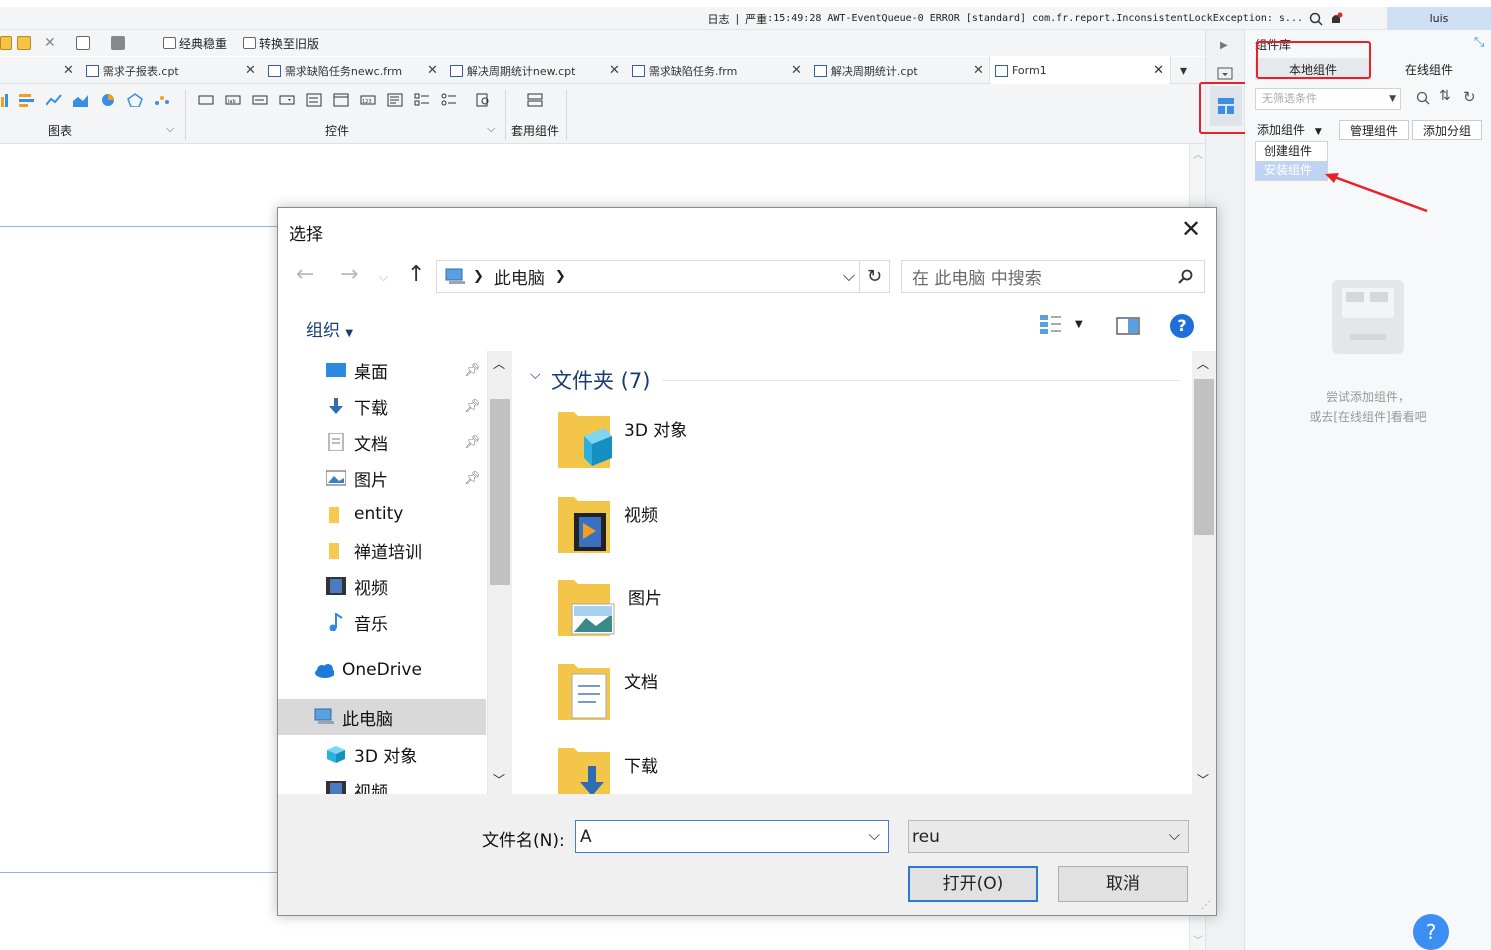 The image size is (1491, 950). I want to click on nav-item-this-pc: 此电脑, so click(382, 717).